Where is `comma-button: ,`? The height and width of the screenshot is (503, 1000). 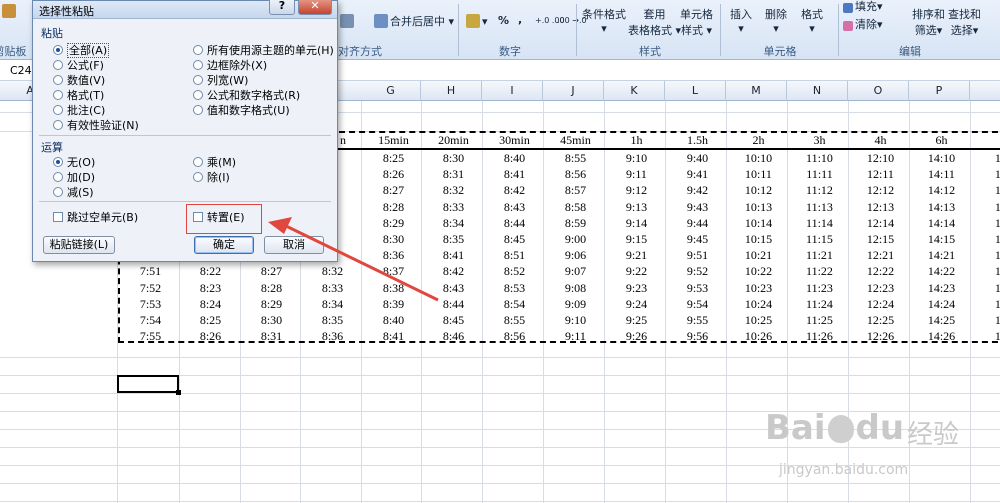
comma-button: , is located at coordinates (520, 19).